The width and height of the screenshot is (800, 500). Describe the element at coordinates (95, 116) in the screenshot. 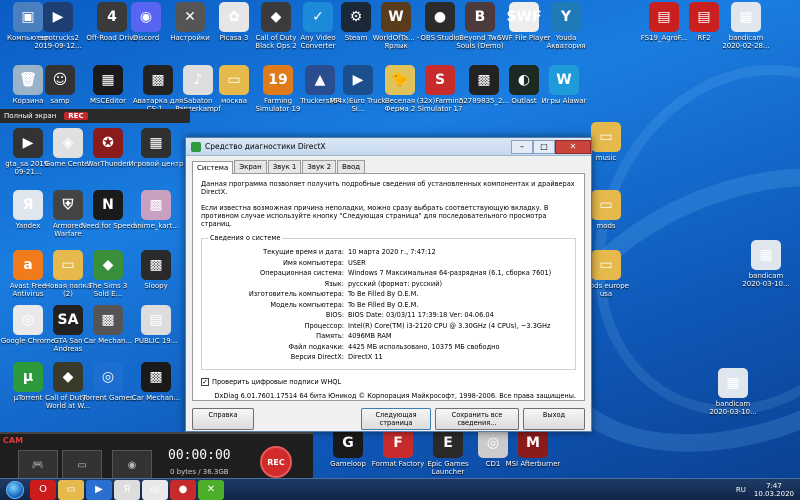

I see `bandicam-mini-toolbar: Полный экран REC` at that location.